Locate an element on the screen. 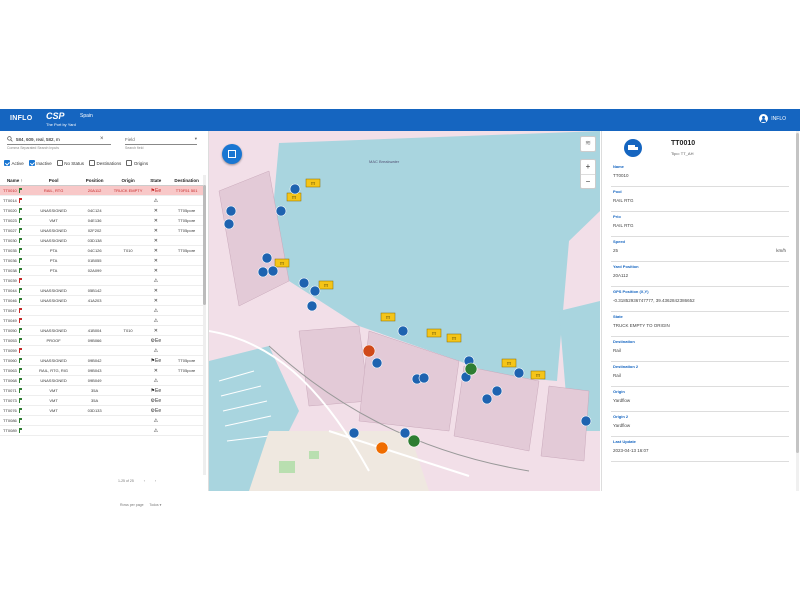 This screenshot has width=800, height=600. zoom-control: + − is located at coordinates (588, 174).